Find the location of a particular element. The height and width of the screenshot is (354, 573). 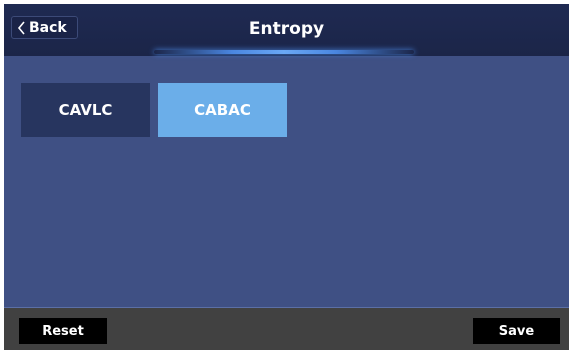

page-title: Entropy is located at coordinates (286, 29).